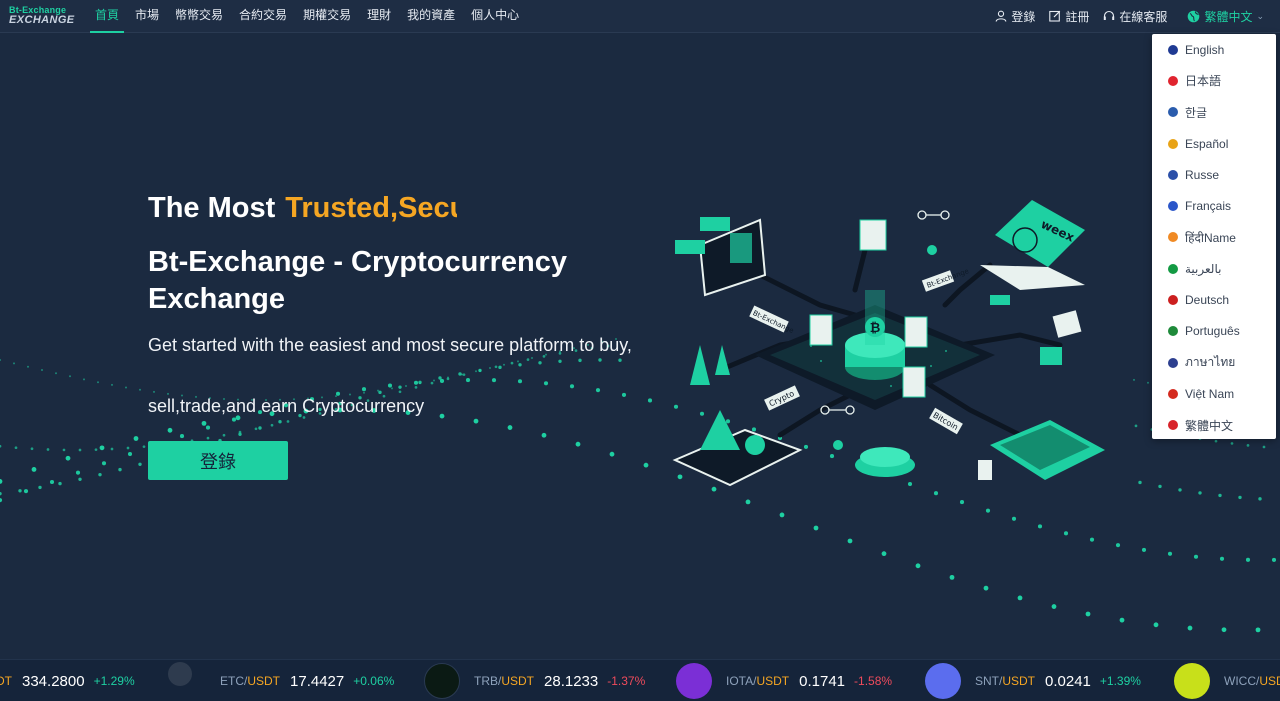  Describe the element at coordinates (1214, 174) in the screenshot. I see `language-option-russian: Russe` at that location.